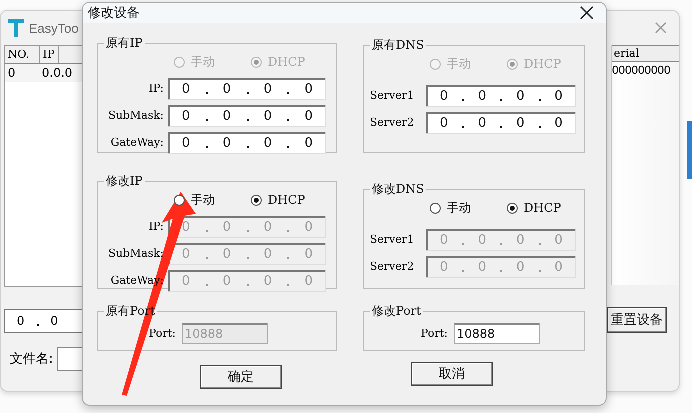  Describe the element at coordinates (137, 142) in the screenshot. I see `field-label: GateWay:` at that location.